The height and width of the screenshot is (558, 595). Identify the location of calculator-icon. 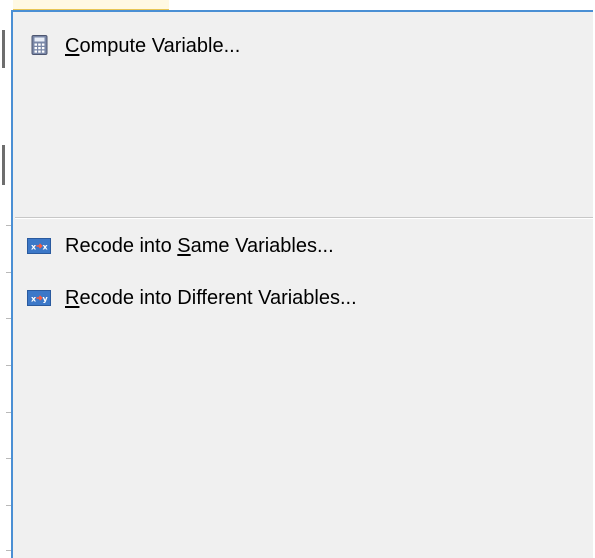
(39, 45).